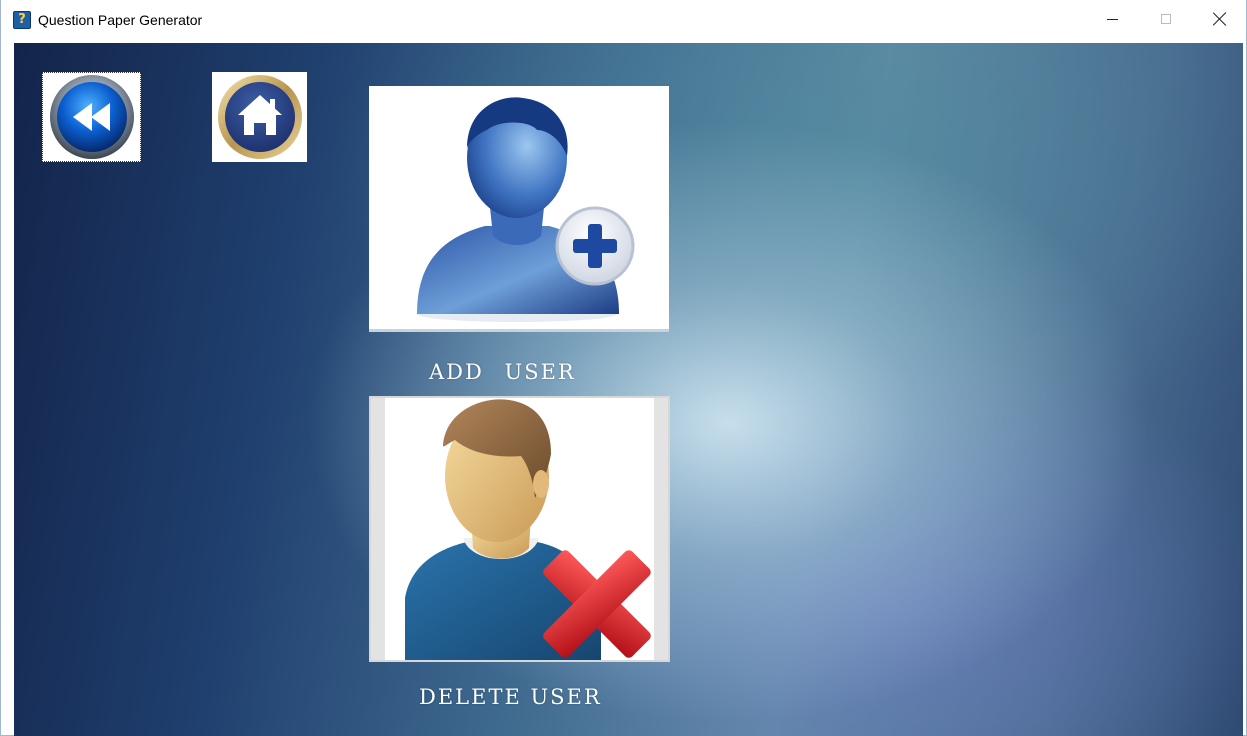 Image resolution: width=1247 pixels, height=736 pixels. I want to click on delete-user-label: DELETE USER, so click(510, 697).